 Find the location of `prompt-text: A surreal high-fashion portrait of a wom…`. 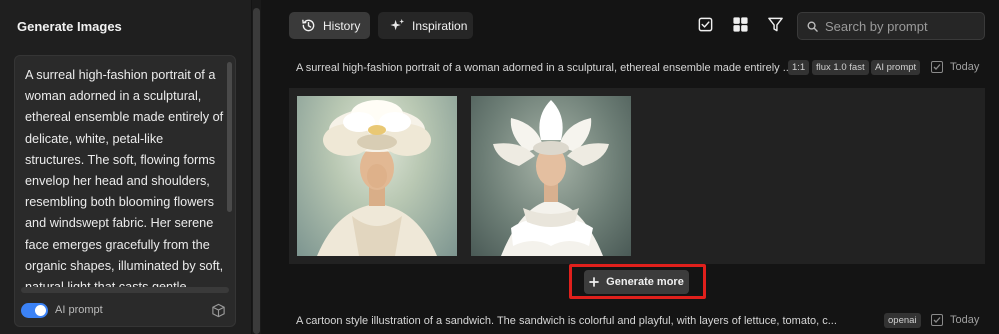

prompt-text: A surreal high-fashion portrait of a wom… is located at coordinates (125, 178).